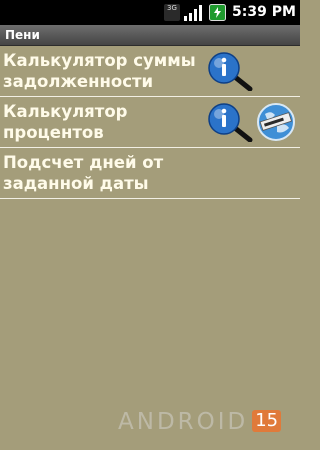  Describe the element at coordinates (217, 12) in the screenshot. I see `battery-charging-icon` at that location.